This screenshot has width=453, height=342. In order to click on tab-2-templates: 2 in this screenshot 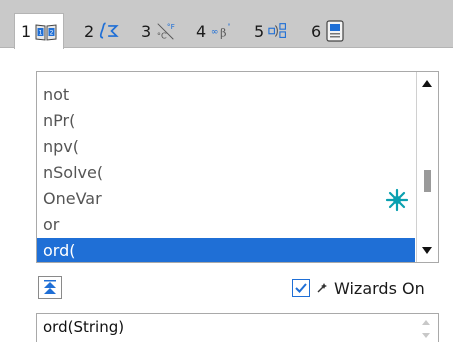, I will do `click(102, 31)`.